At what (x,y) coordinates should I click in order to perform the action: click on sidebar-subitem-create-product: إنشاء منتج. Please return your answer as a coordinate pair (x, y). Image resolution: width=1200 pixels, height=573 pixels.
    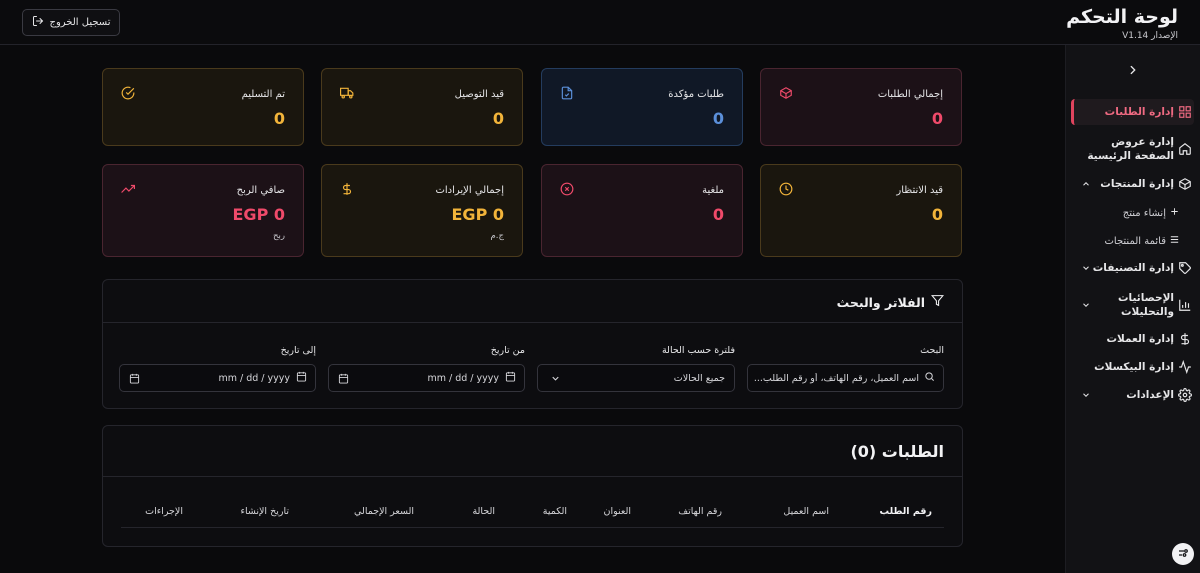
    Looking at the image, I should click on (1151, 213).